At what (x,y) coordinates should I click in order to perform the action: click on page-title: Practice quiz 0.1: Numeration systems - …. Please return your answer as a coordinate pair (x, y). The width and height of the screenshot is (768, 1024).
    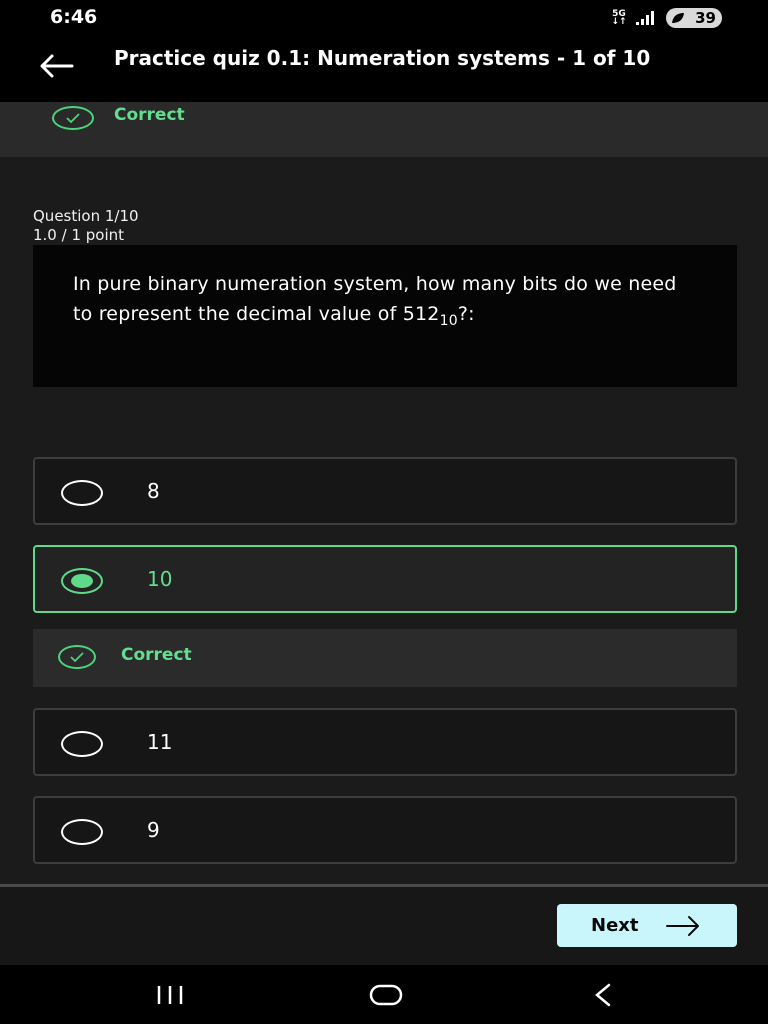
    Looking at the image, I should click on (382, 58).